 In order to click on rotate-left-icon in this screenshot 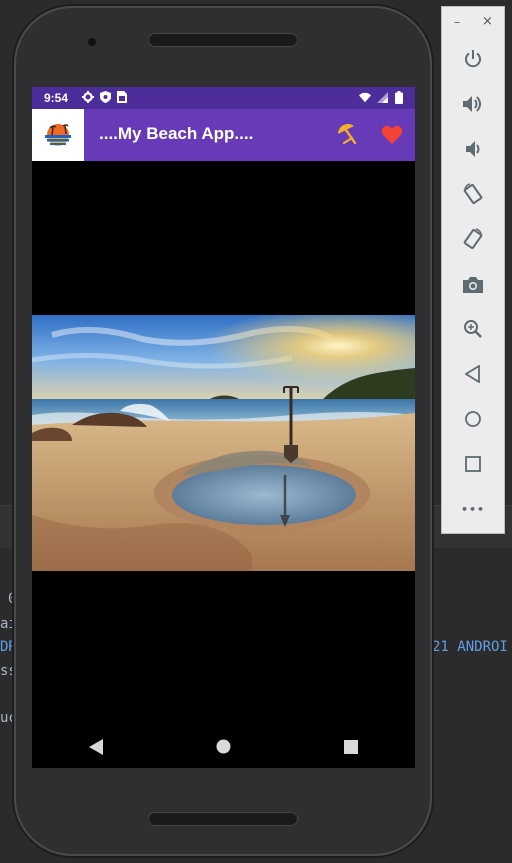, I will do `click(473, 194)`.